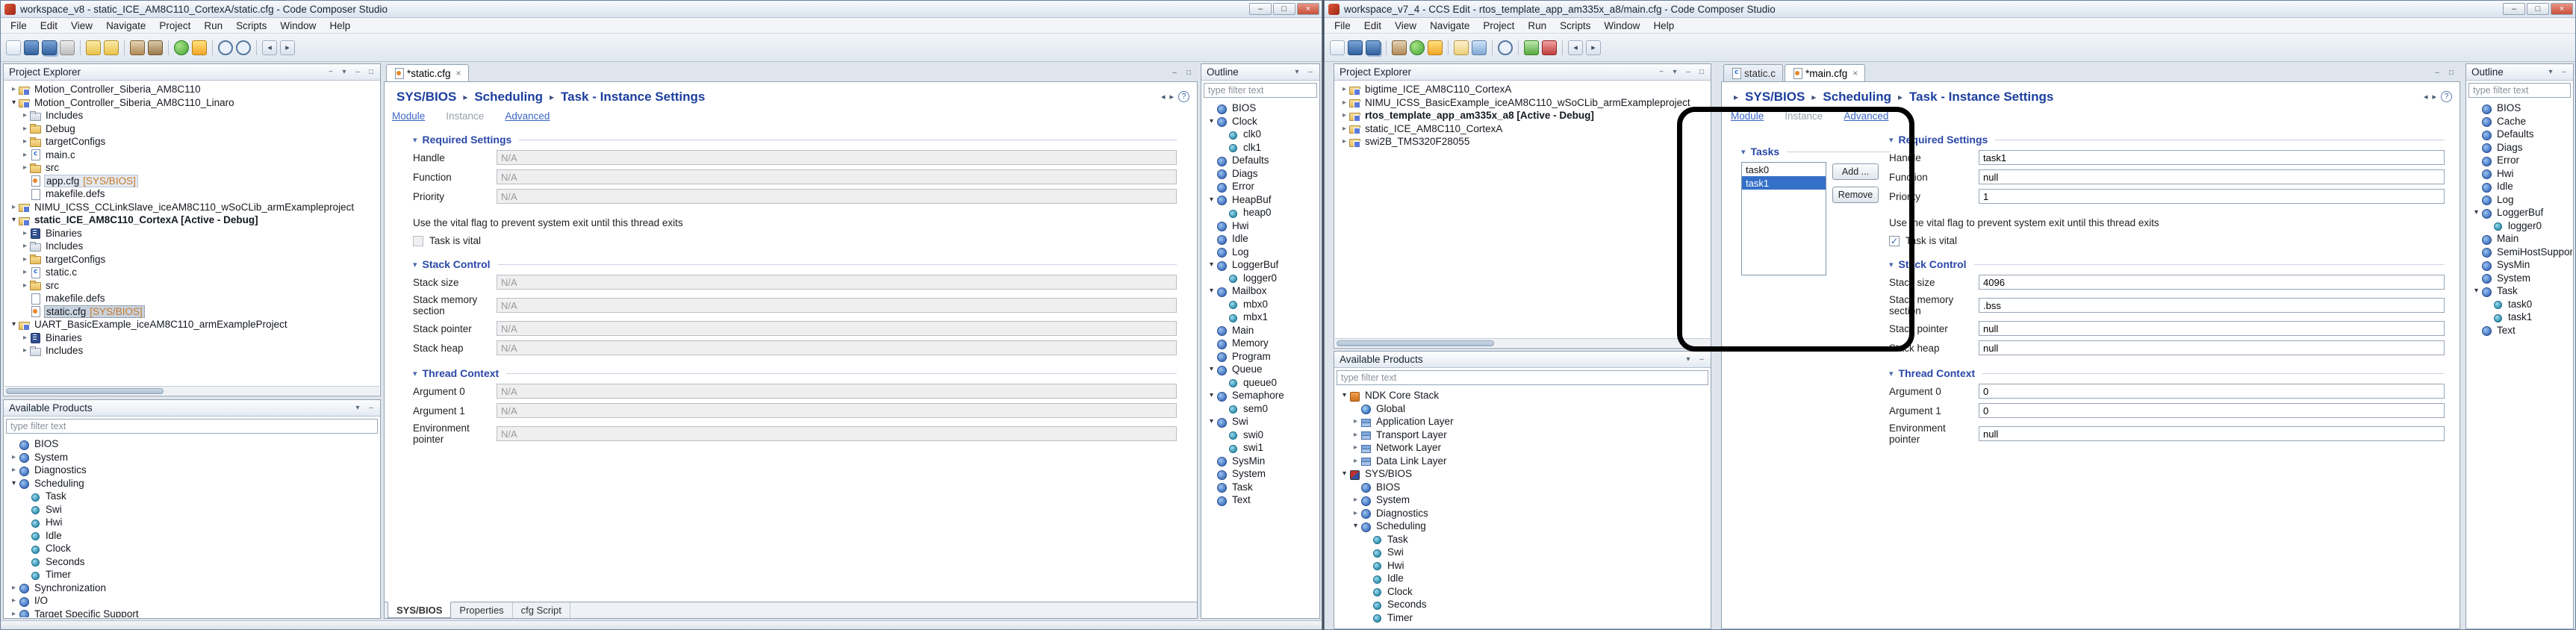  I want to click on menu-item: Project, so click(1498, 25).